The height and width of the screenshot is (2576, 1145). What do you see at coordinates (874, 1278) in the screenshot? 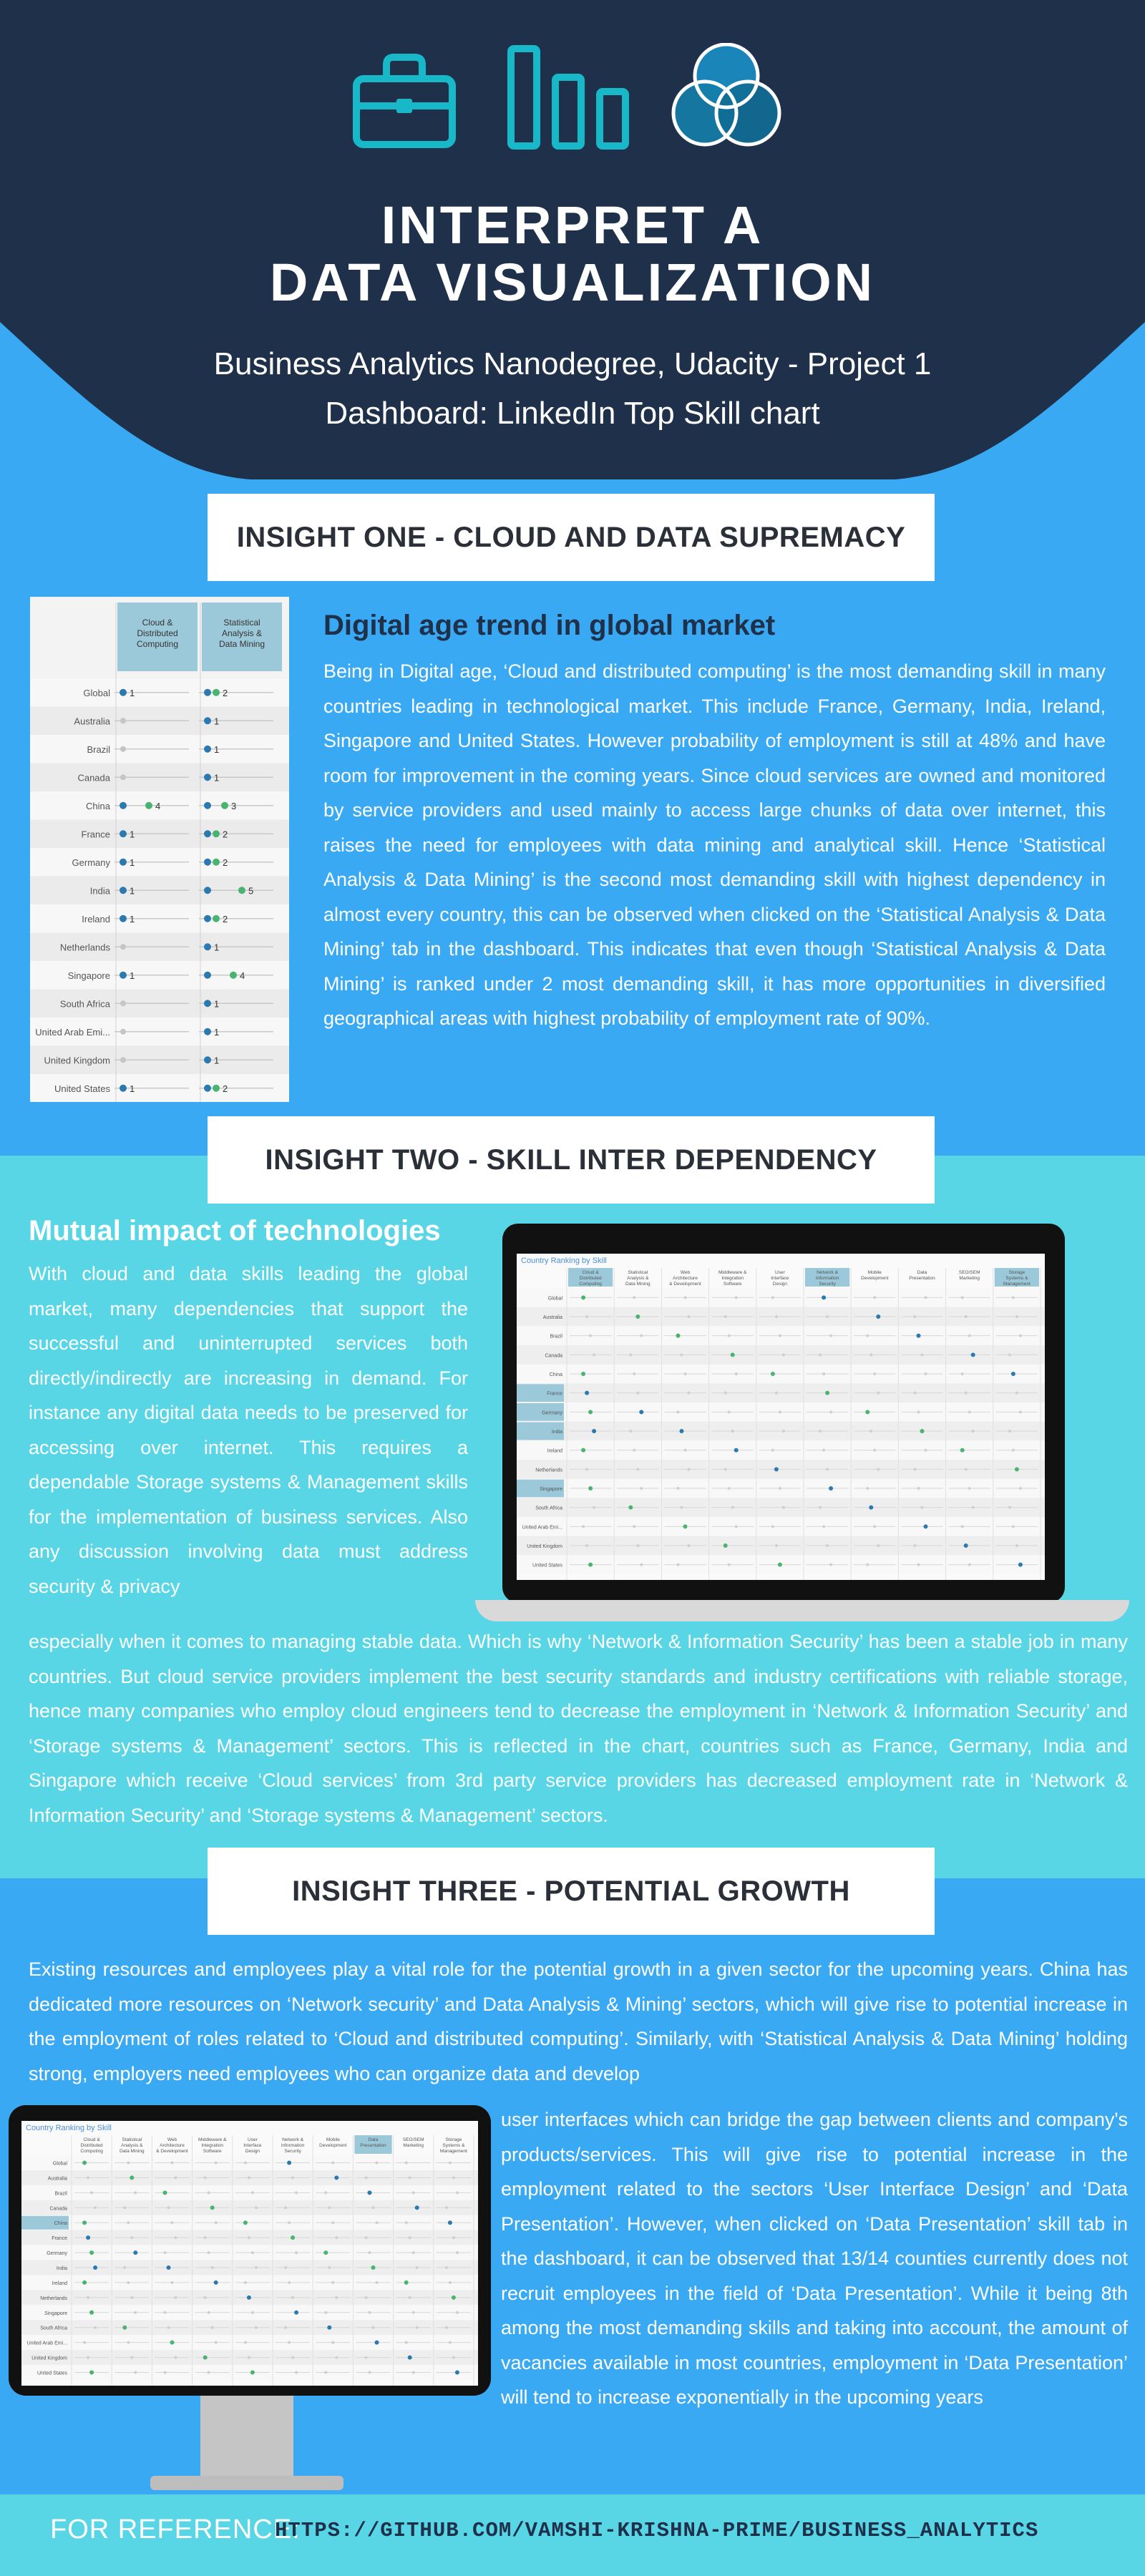
I see `dashboard-column-header: Development` at bounding box center [874, 1278].